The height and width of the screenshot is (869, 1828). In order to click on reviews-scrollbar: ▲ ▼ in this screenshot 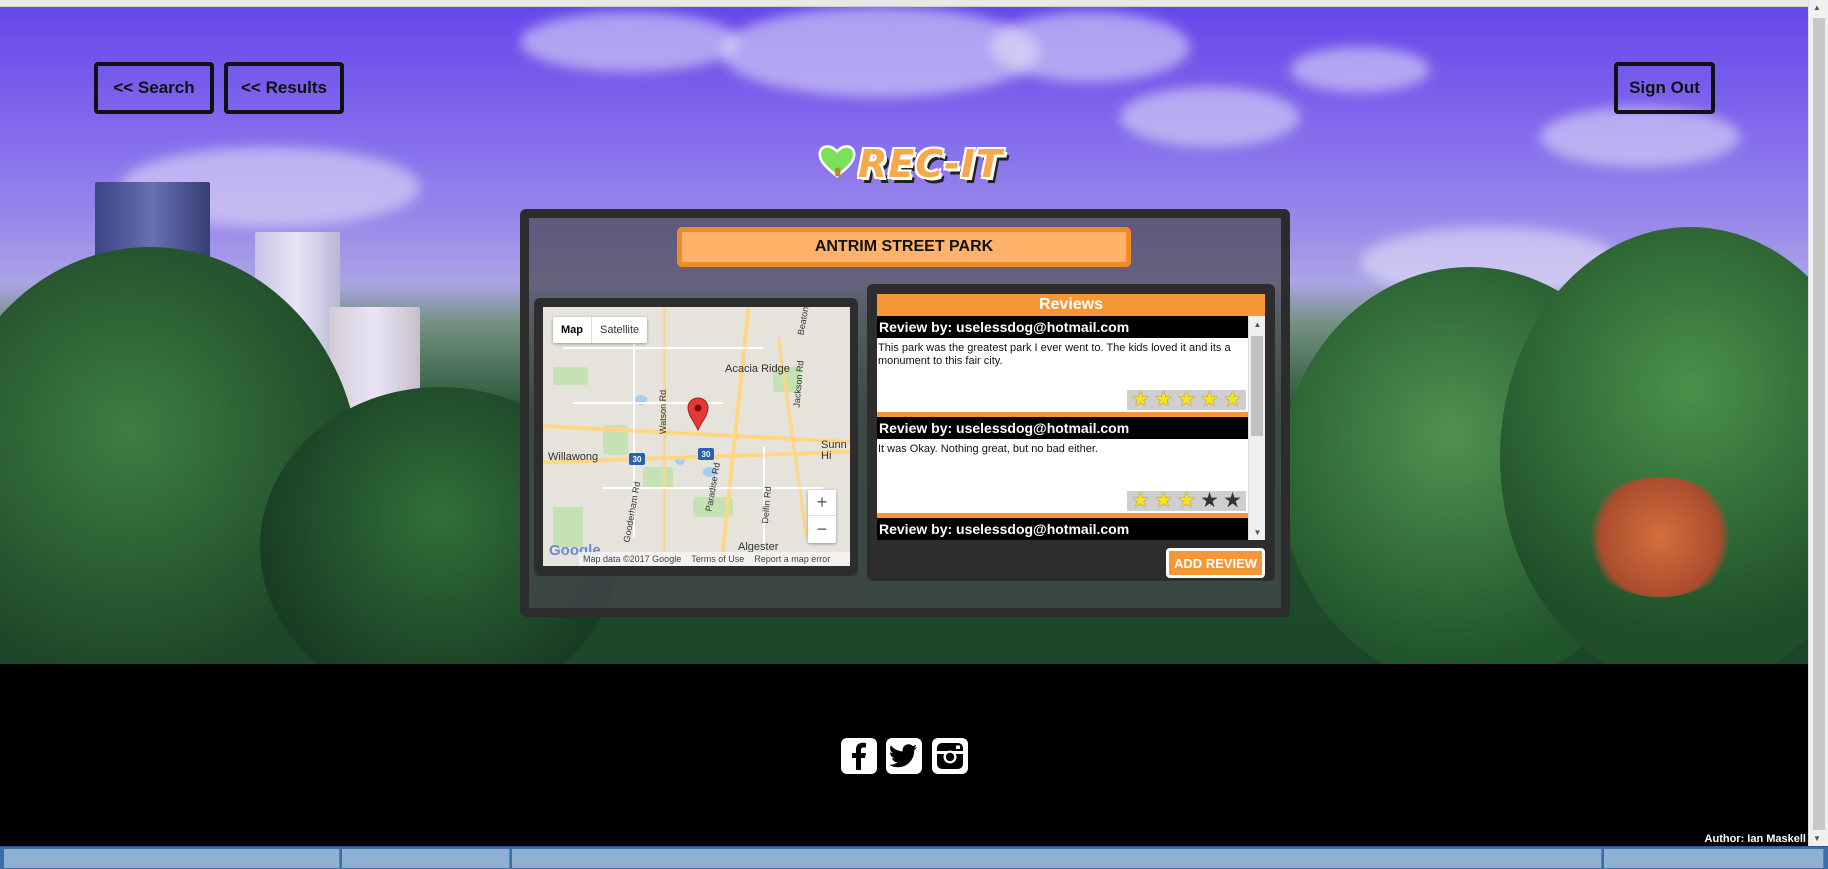, I will do `click(1256, 428)`.